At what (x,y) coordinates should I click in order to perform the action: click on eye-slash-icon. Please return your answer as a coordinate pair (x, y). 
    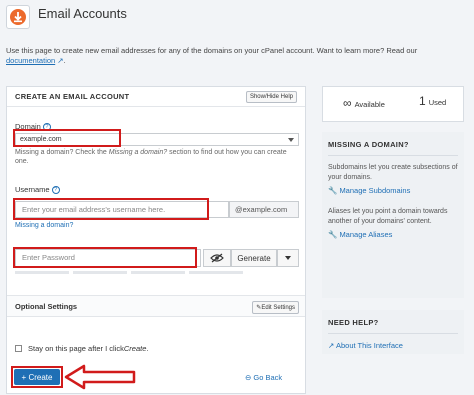
    Looking at the image, I should click on (217, 258).